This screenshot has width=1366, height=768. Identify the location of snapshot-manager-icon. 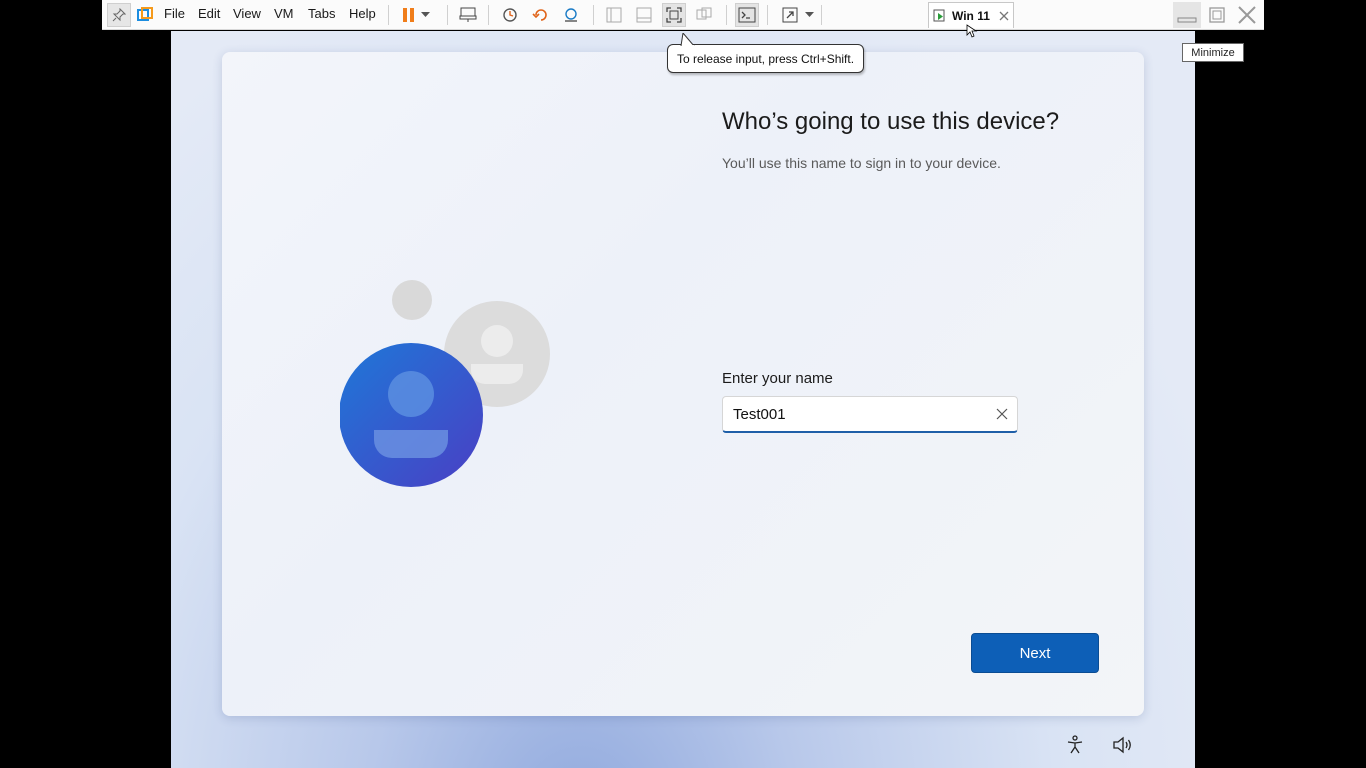
(571, 15).